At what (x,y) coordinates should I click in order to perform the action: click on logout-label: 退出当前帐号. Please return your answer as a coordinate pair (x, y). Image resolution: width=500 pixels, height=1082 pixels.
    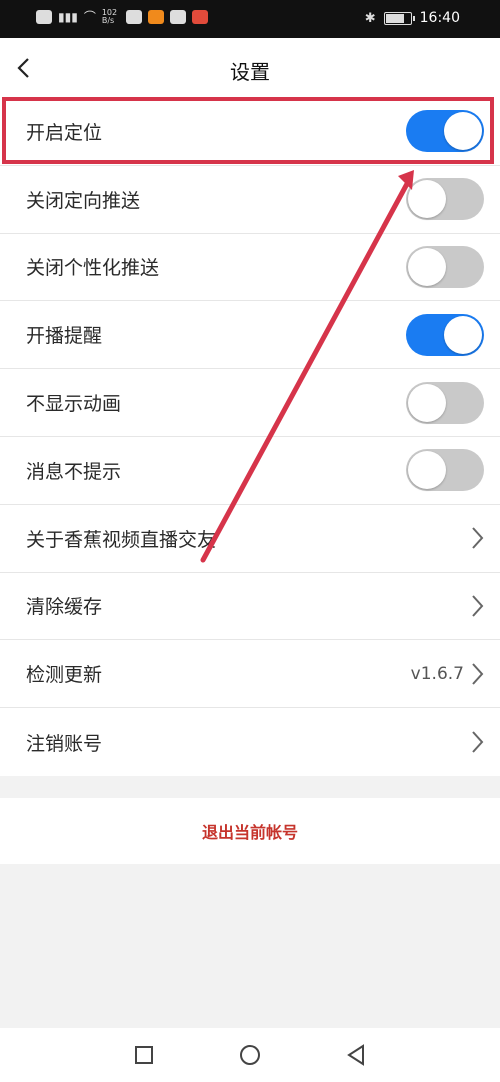
    Looking at the image, I should click on (249, 832).